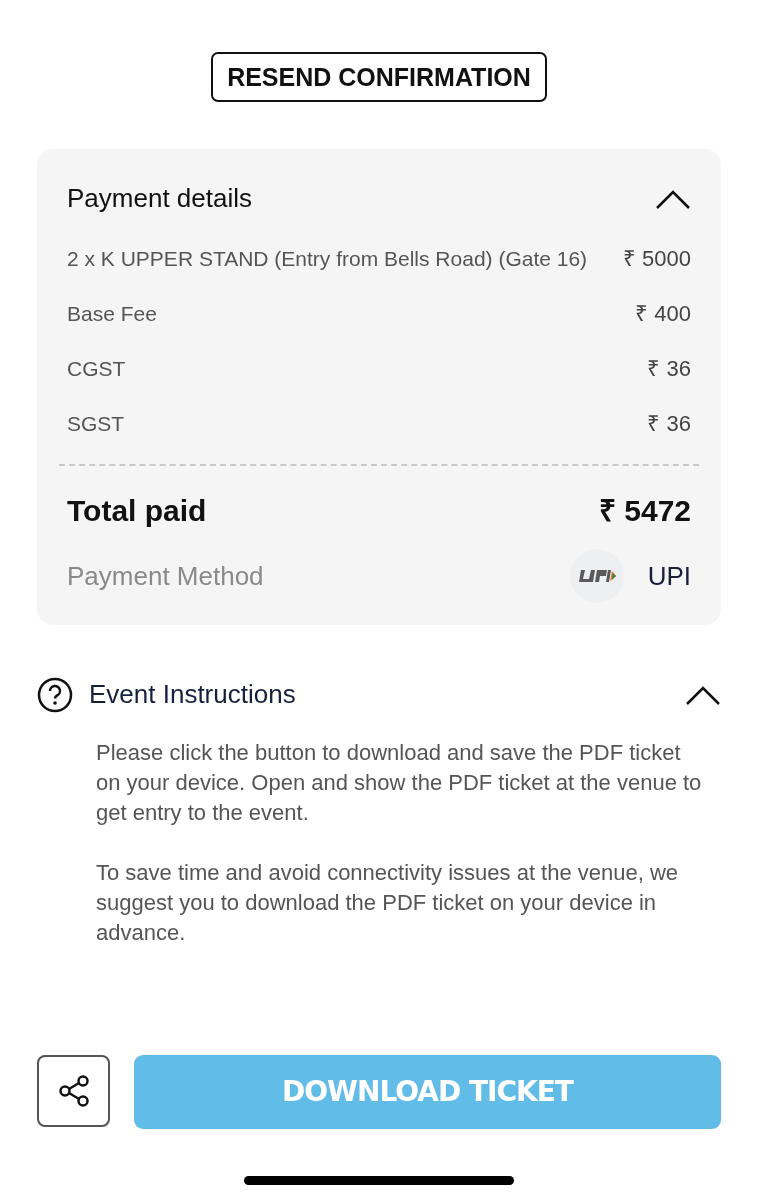 Image resolution: width=758 pixels, height=1200 pixels. I want to click on help-icon, so click(55, 694).